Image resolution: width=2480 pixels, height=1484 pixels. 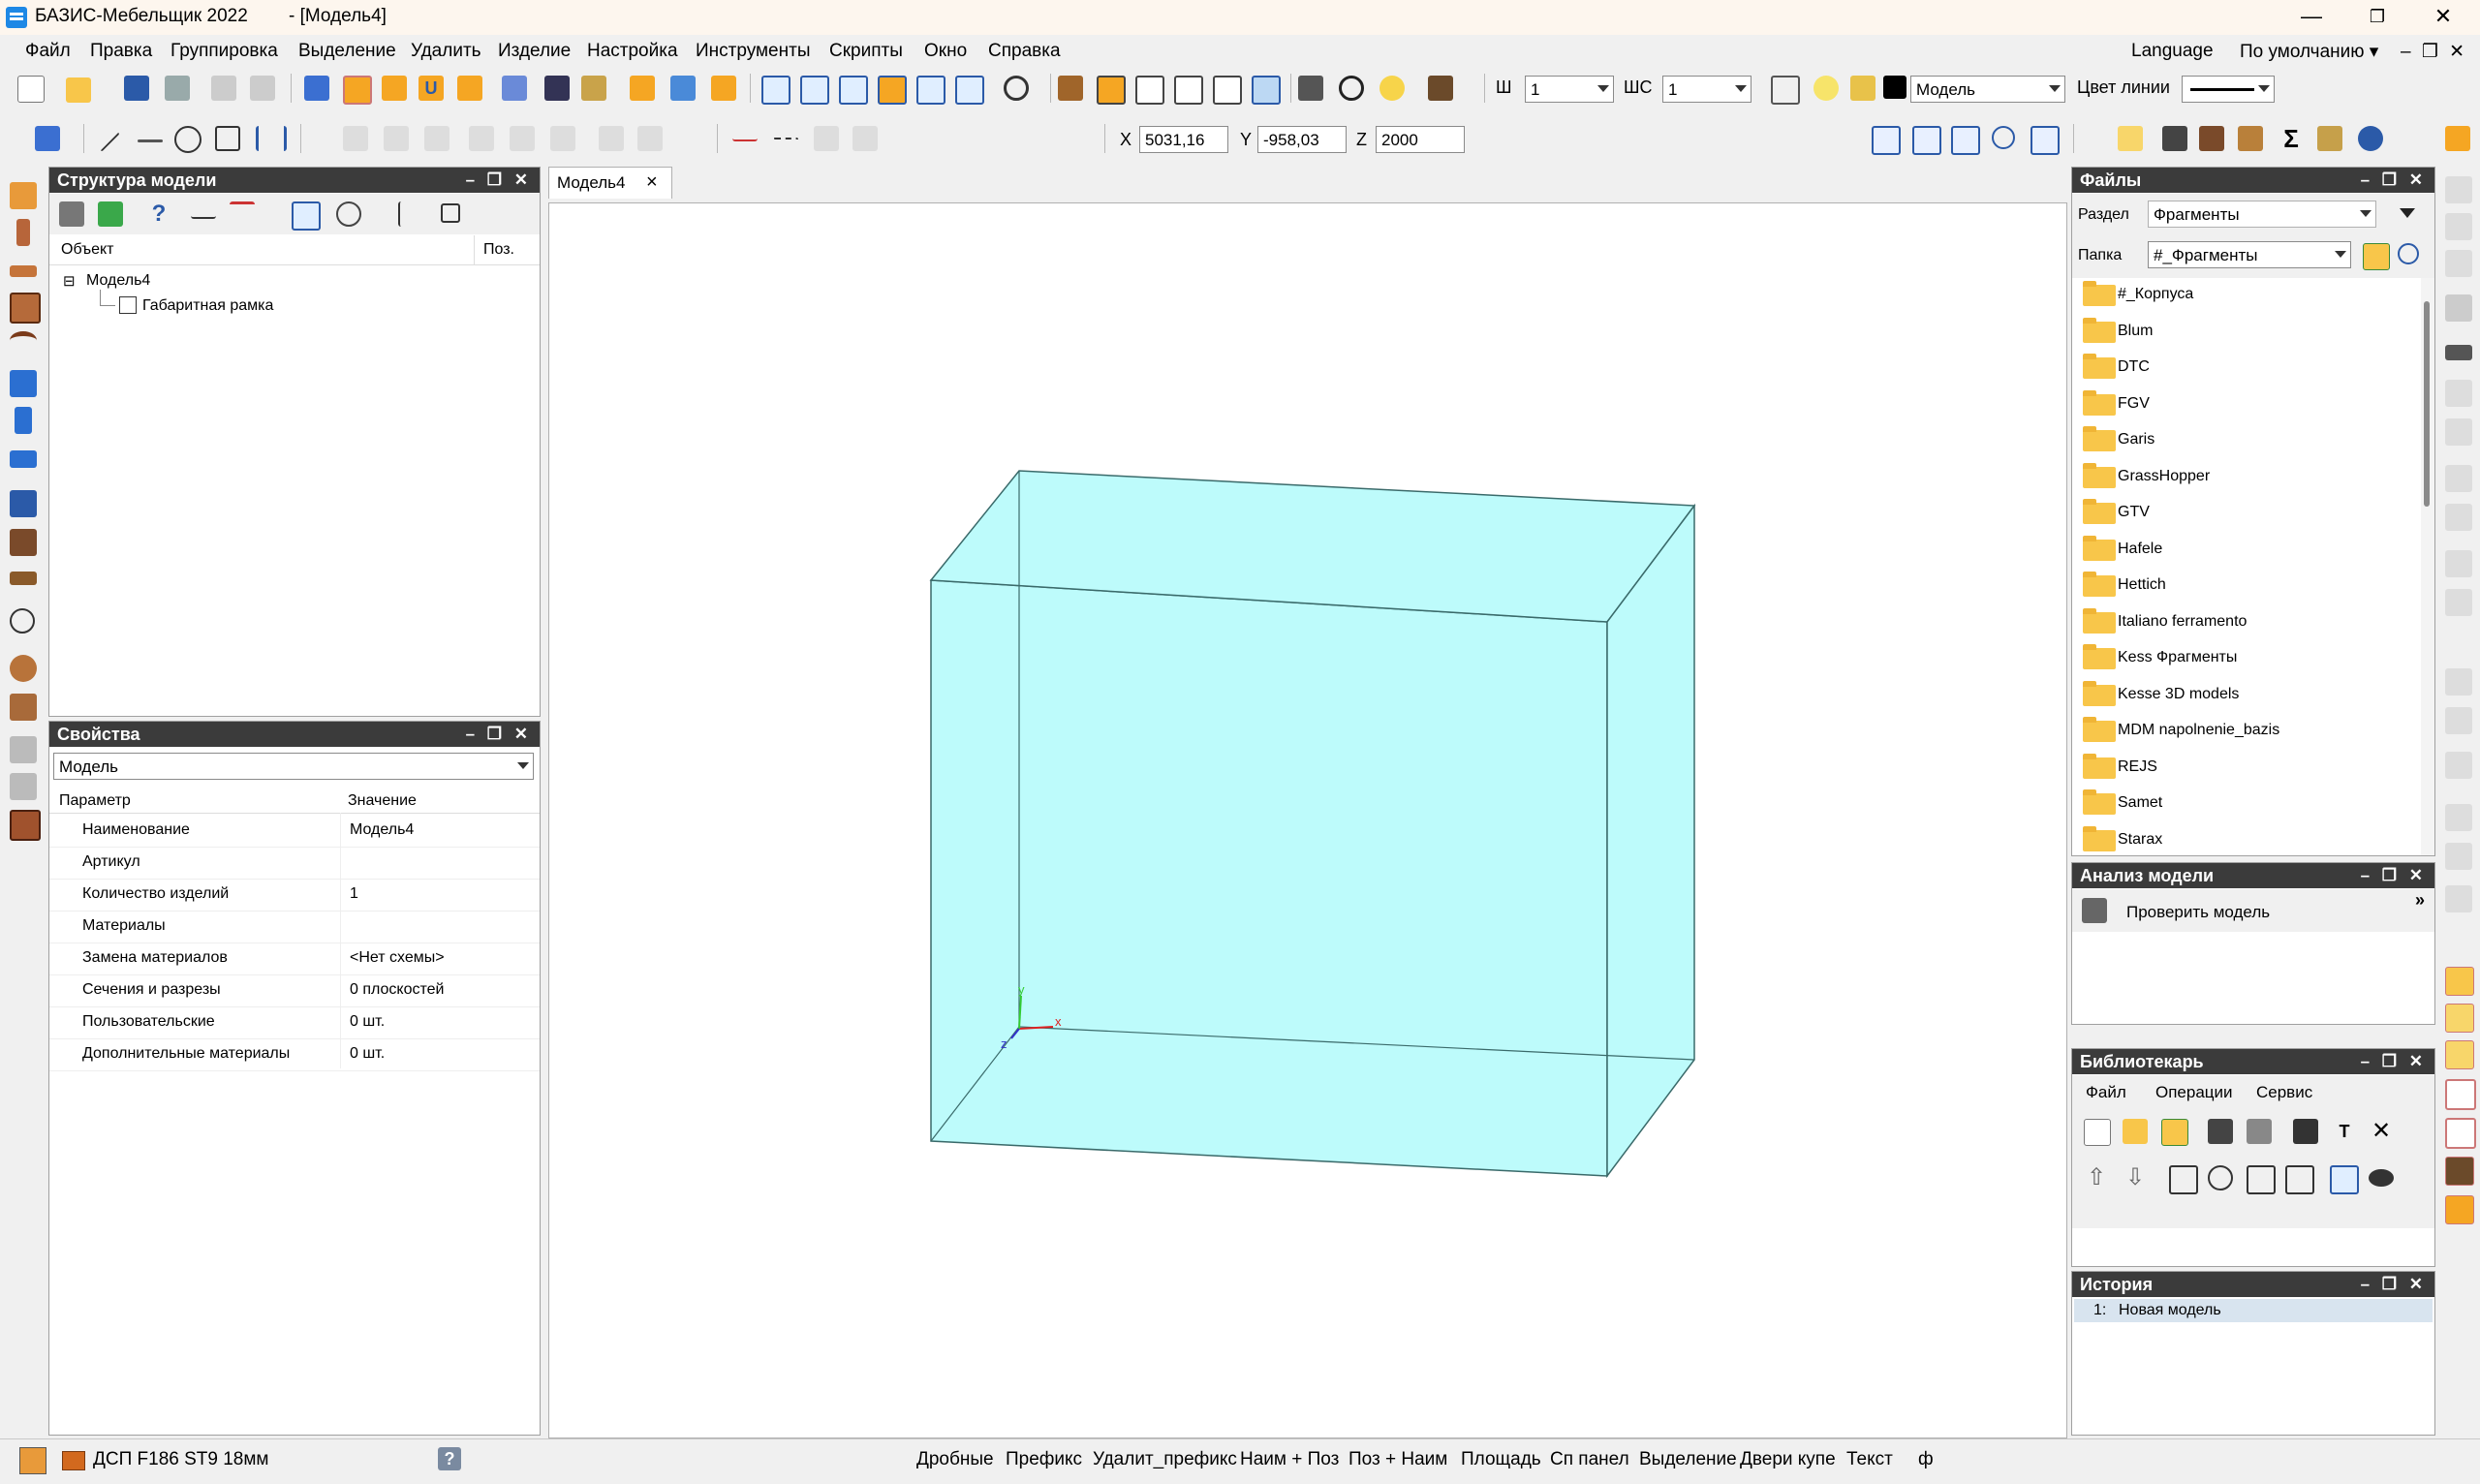 I want to click on lib-print-icon, so click(x=2259, y=1131).